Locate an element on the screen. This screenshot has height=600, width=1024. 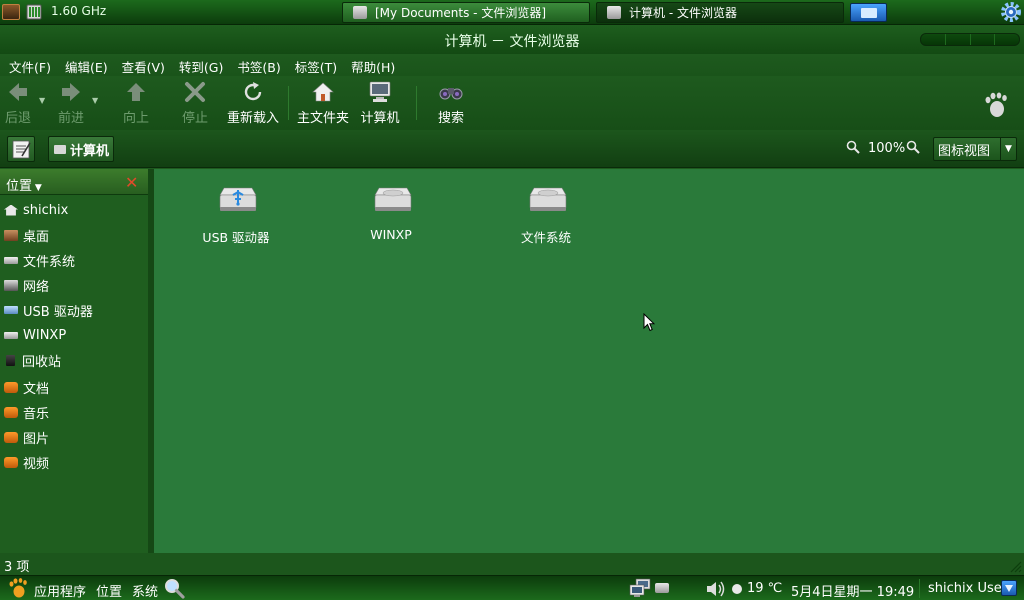
menu-bookmarks: 书签(B) is located at coordinates (258, 65).